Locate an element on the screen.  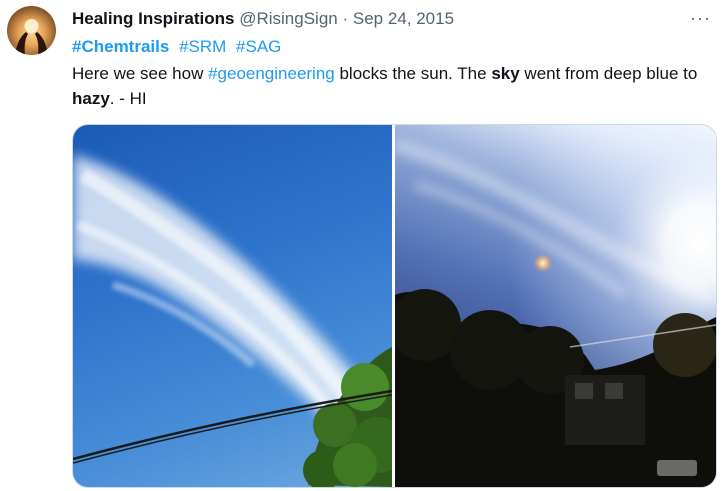
author-handle: @RisingSign is located at coordinates (288, 18).